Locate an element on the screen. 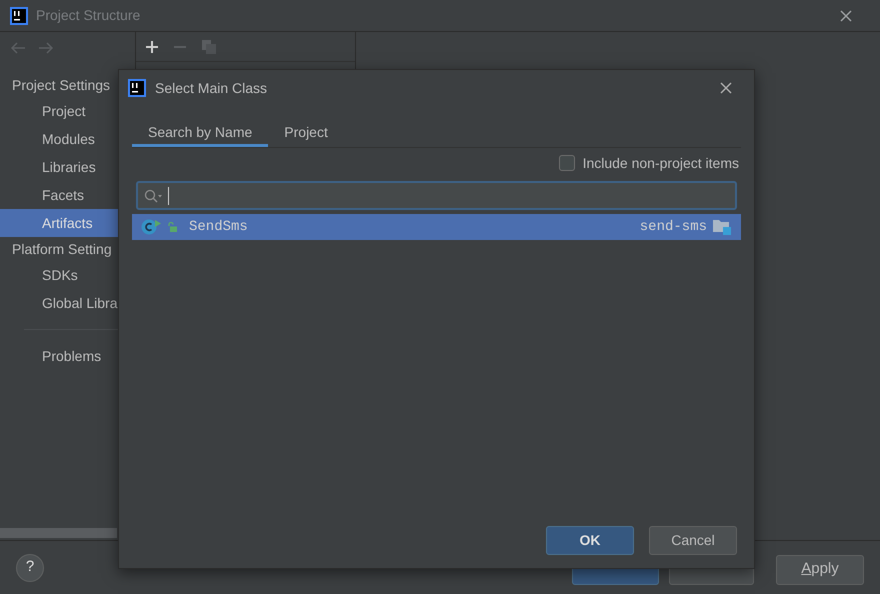 The image size is (880, 594). search-field is located at coordinates (436, 195).